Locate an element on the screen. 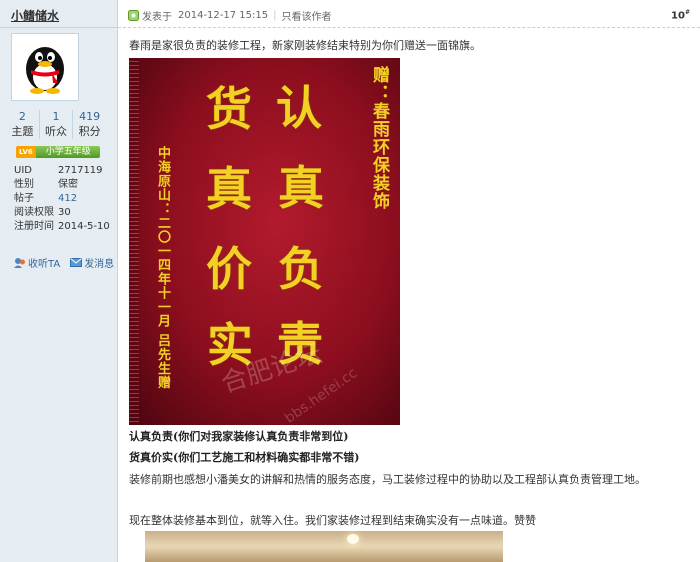 This screenshot has height=562, width=700. user-level-bar: LV6 小学五年级 is located at coordinates (58, 152).